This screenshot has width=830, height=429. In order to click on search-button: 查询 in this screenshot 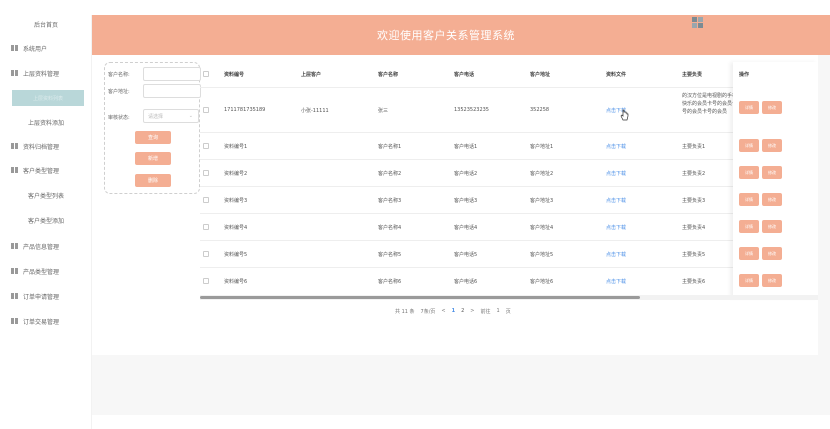, I will do `click(153, 137)`.